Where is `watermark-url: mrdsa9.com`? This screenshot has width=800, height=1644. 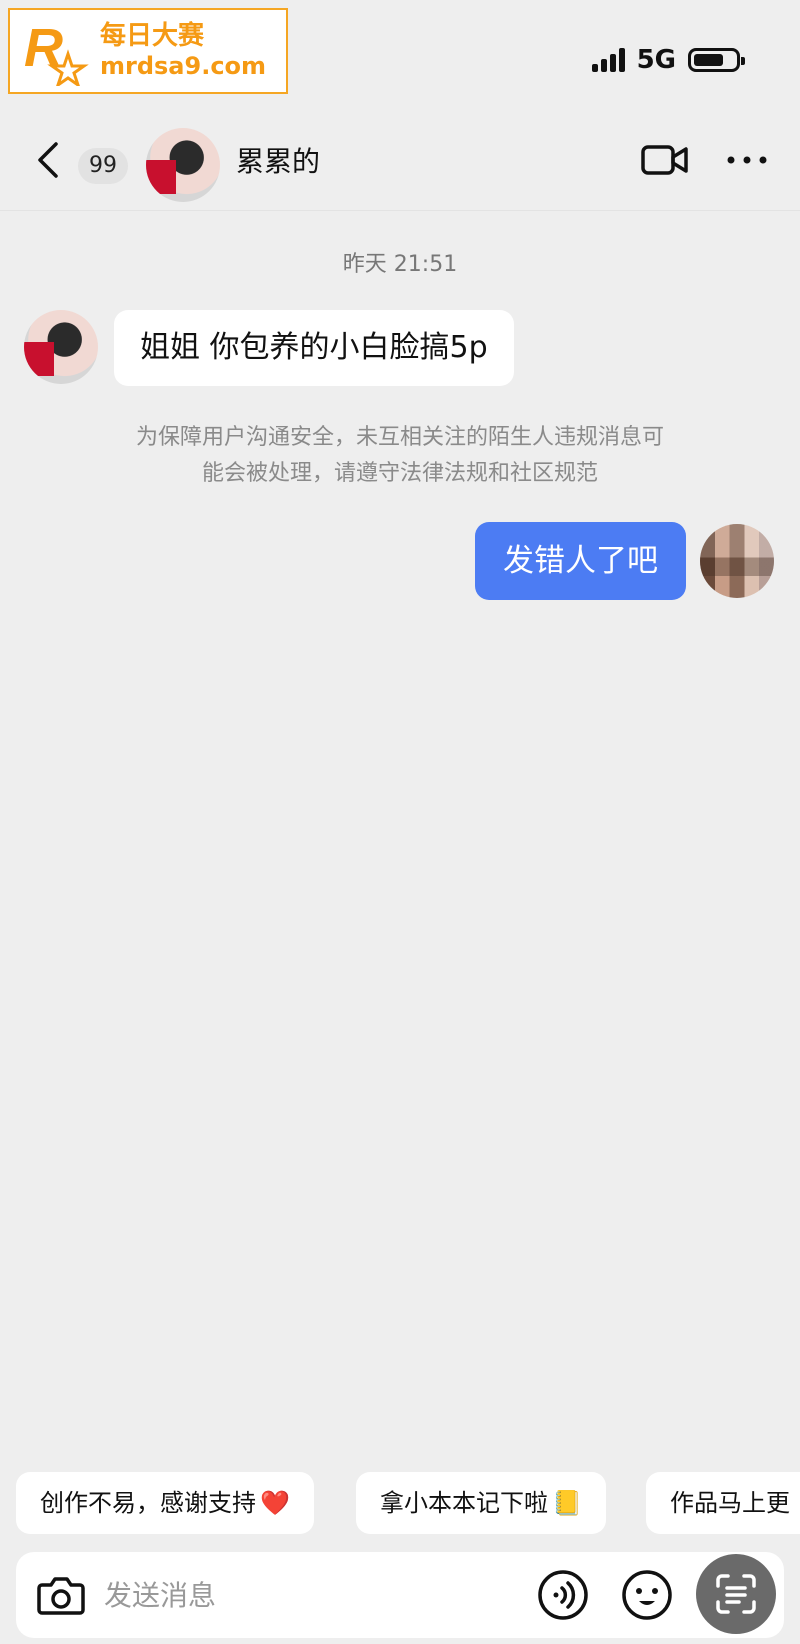
watermark-url: mrdsa9.com is located at coordinates (183, 66).